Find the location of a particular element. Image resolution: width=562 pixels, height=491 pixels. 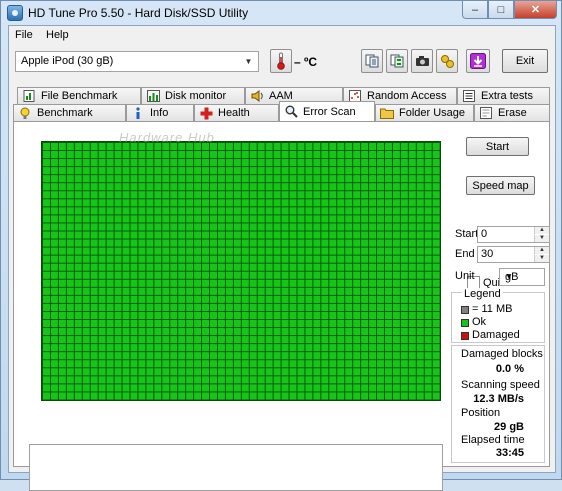

toolbar: Apple iPod (30 gB) ▼ – ºC Exit is located at coordinates (282, 63).